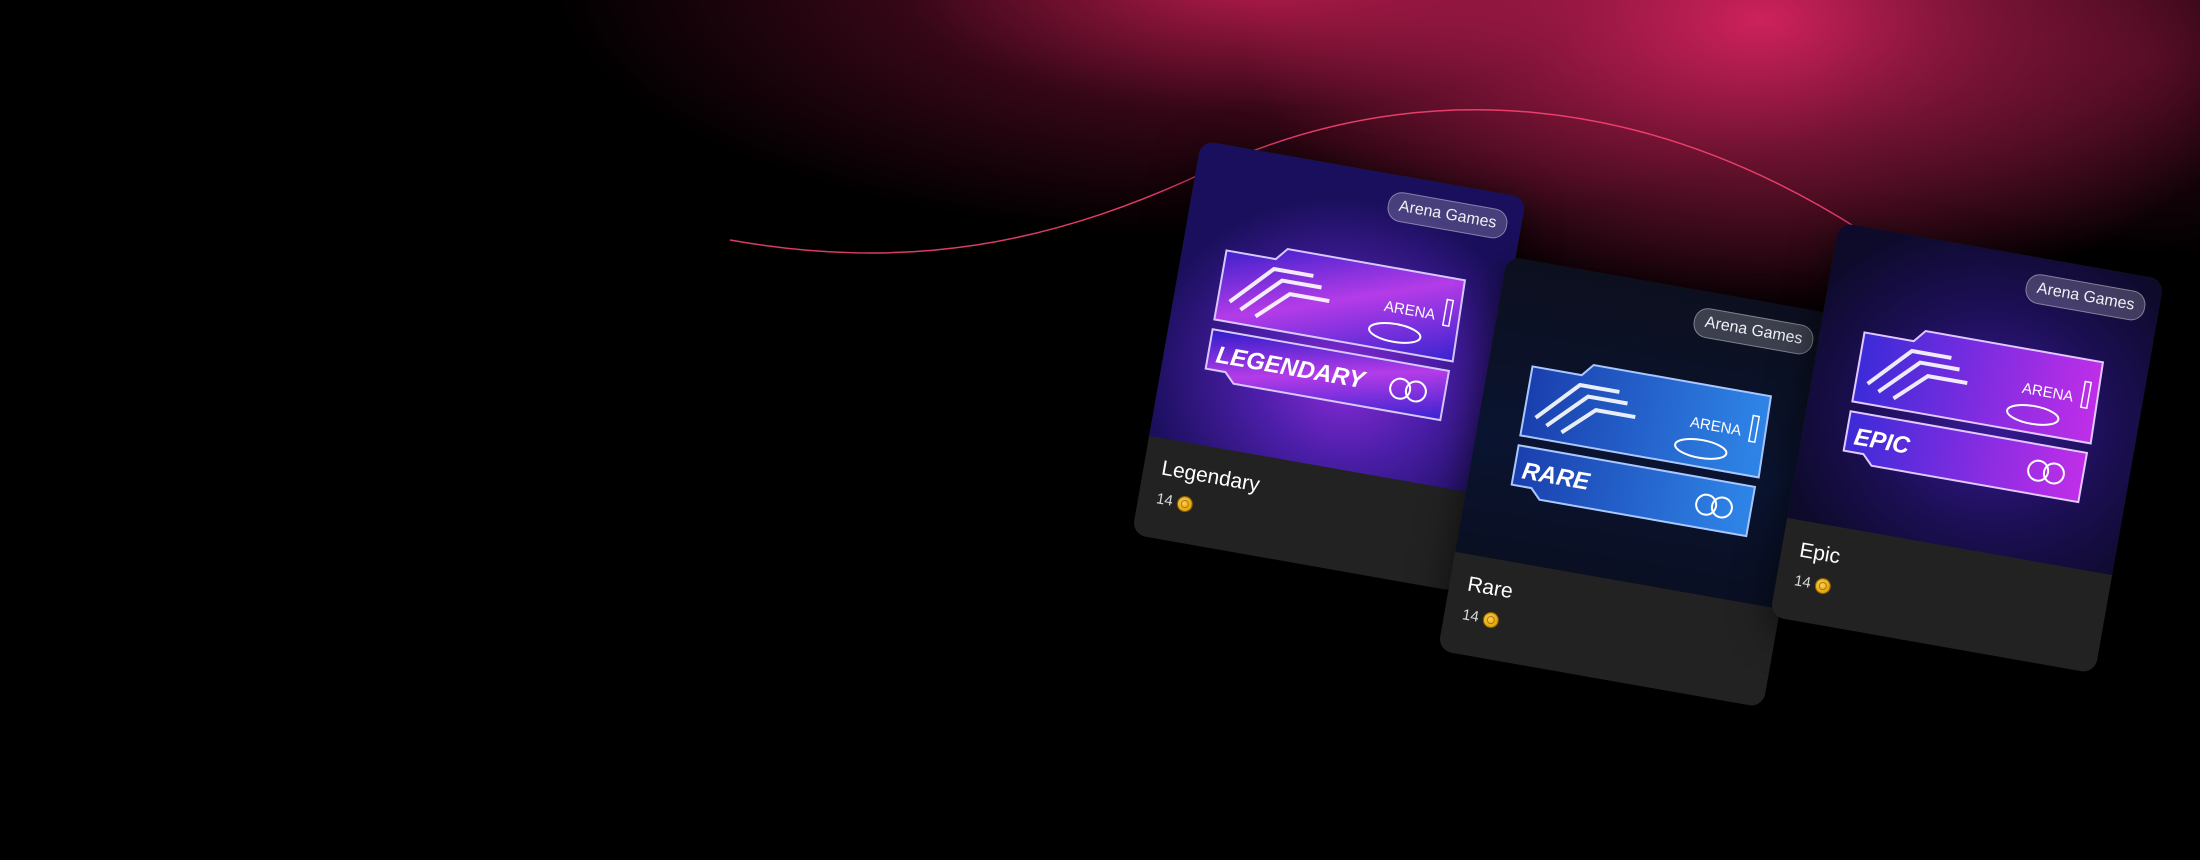 The image size is (2200, 860). Describe the element at coordinates (1819, 553) in the screenshot. I see `card-title: Epic` at that location.